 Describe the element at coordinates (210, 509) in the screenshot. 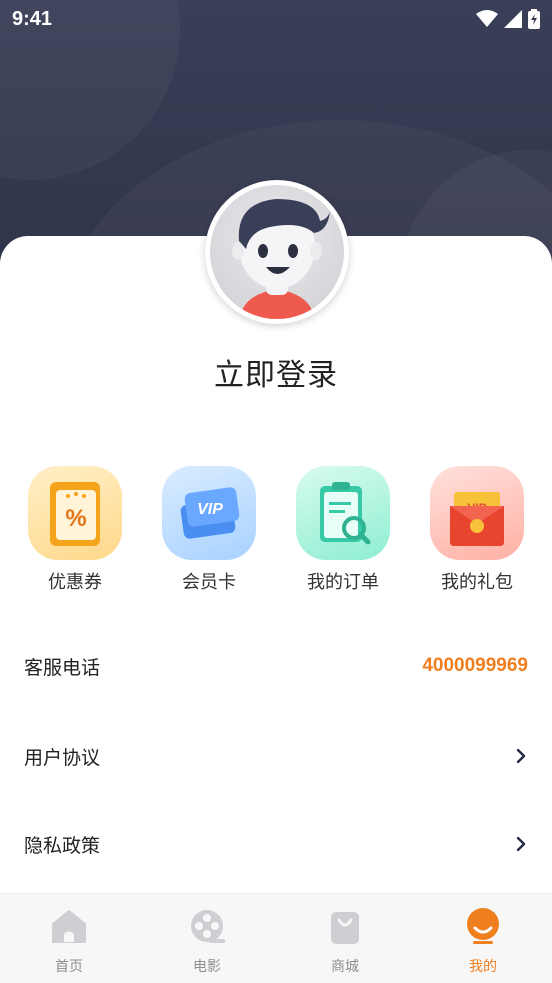

I see `svg-text: VIP` at that location.